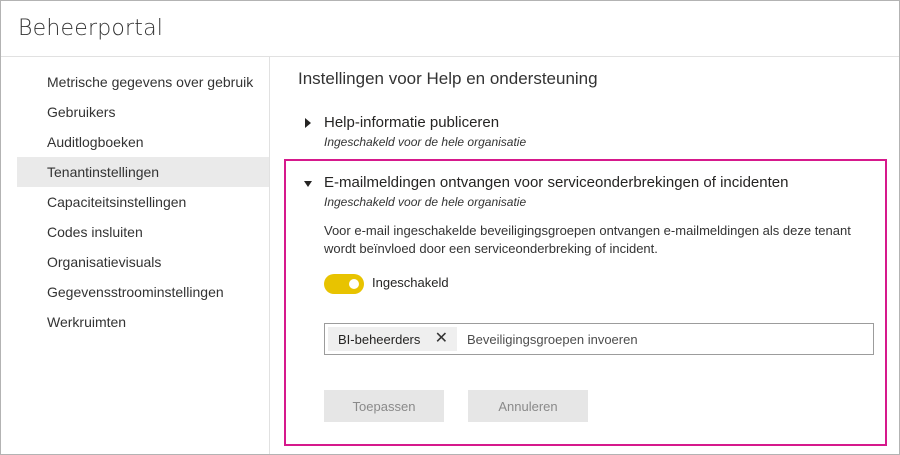 The height and width of the screenshot is (455, 900). Describe the element at coordinates (528, 406) in the screenshot. I see `cancel-button: Annuleren` at that location.